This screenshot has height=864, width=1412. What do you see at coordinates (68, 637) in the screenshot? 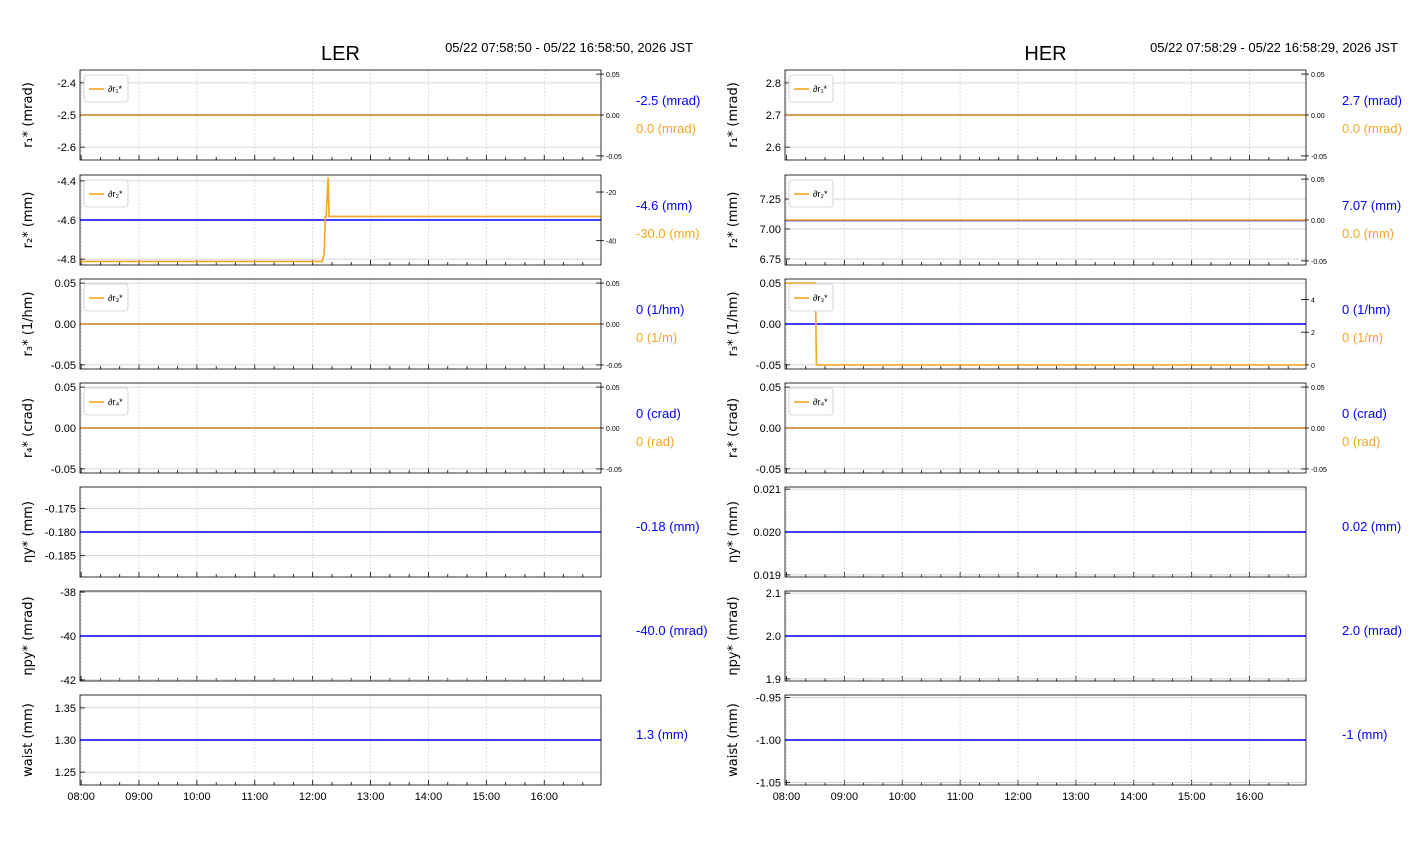
I see `y-tick-label: -40` at bounding box center [68, 637].